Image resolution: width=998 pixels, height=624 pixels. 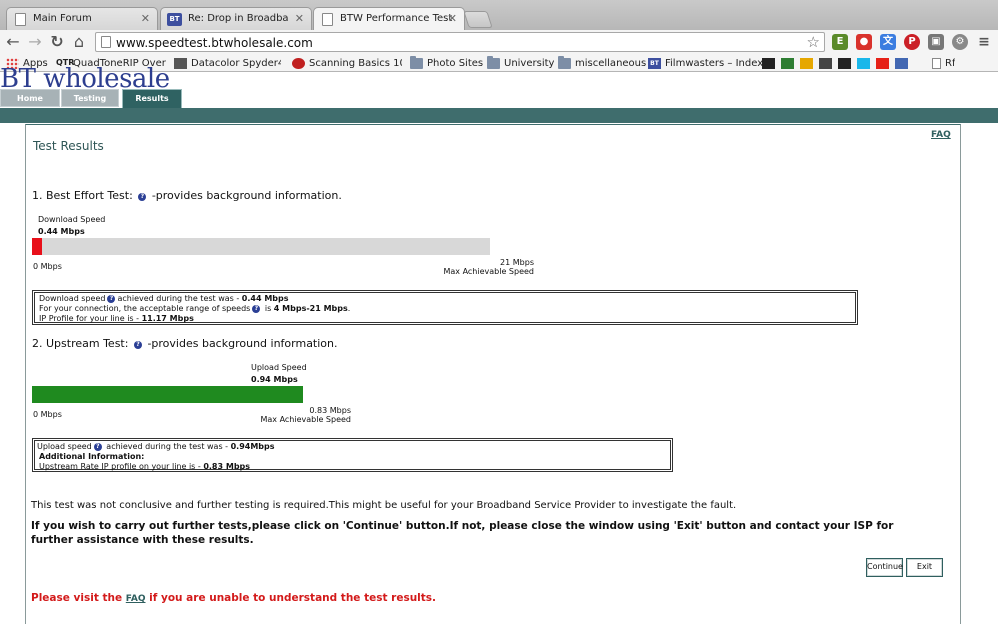 I want to click on tab-btw-performance-test: BTW Performance Test ✕, so click(x=389, y=19).